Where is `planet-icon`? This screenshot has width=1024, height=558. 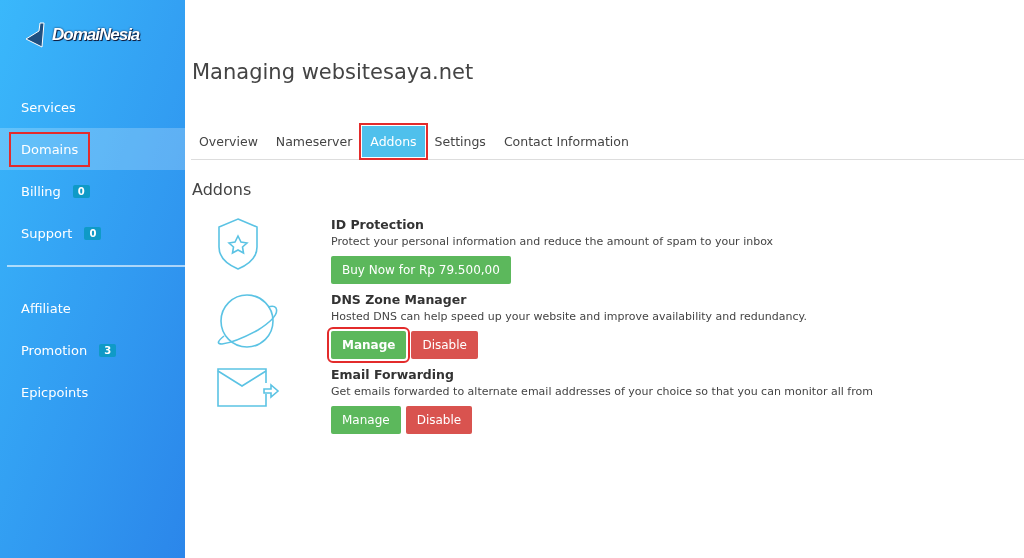 planet-icon is located at coordinates (247, 321).